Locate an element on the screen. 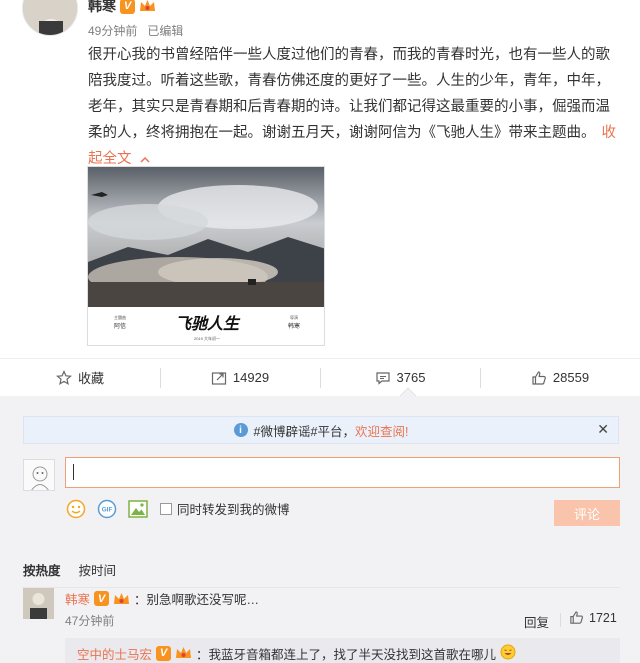 The image size is (640, 663). edited-label: 已编辑 is located at coordinates (165, 30).